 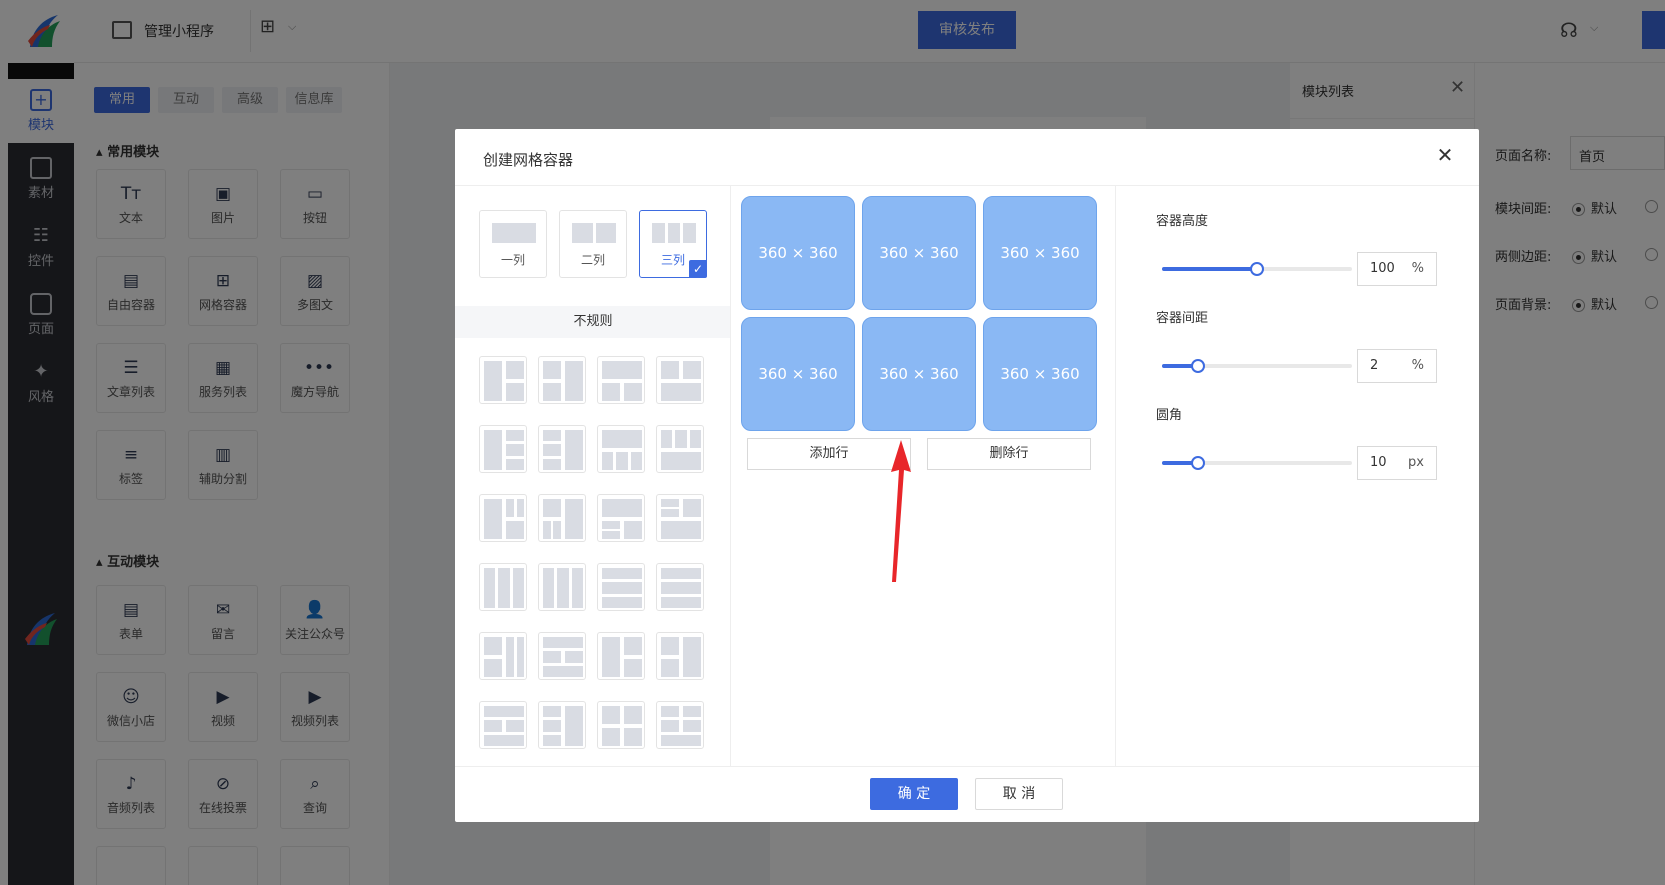 What do you see at coordinates (592, 322) in the screenshot?
I see `irregular-label: 不规则` at bounding box center [592, 322].